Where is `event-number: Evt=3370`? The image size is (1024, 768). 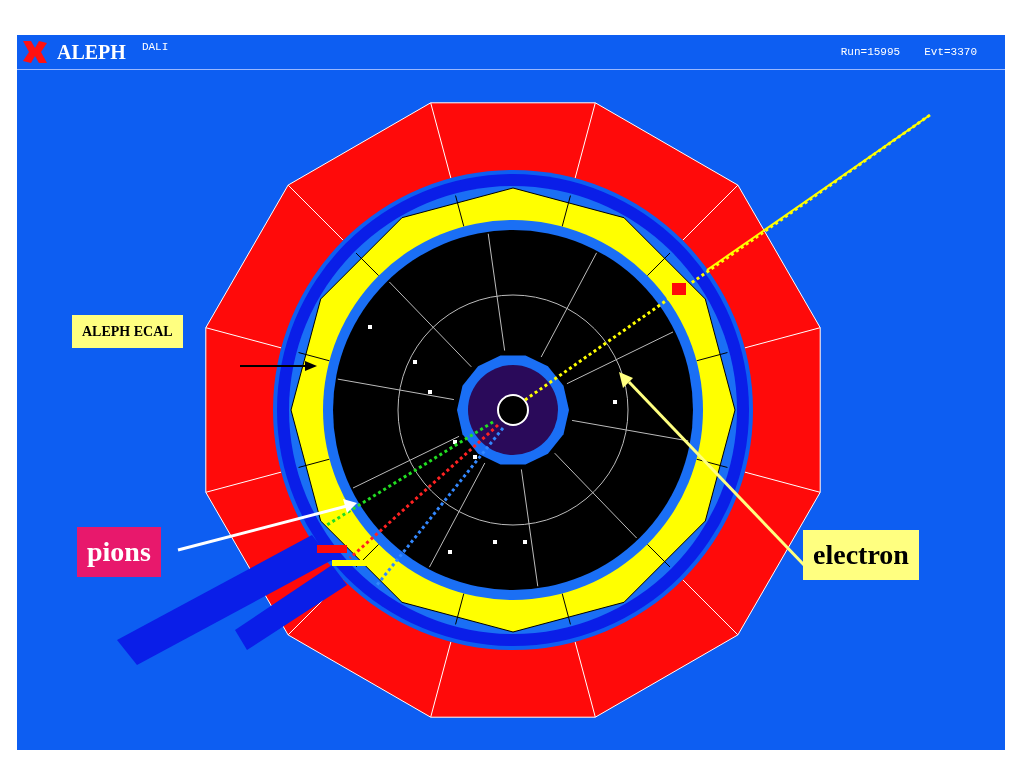
event-number: Evt=3370 is located at coordinates (950, 52).